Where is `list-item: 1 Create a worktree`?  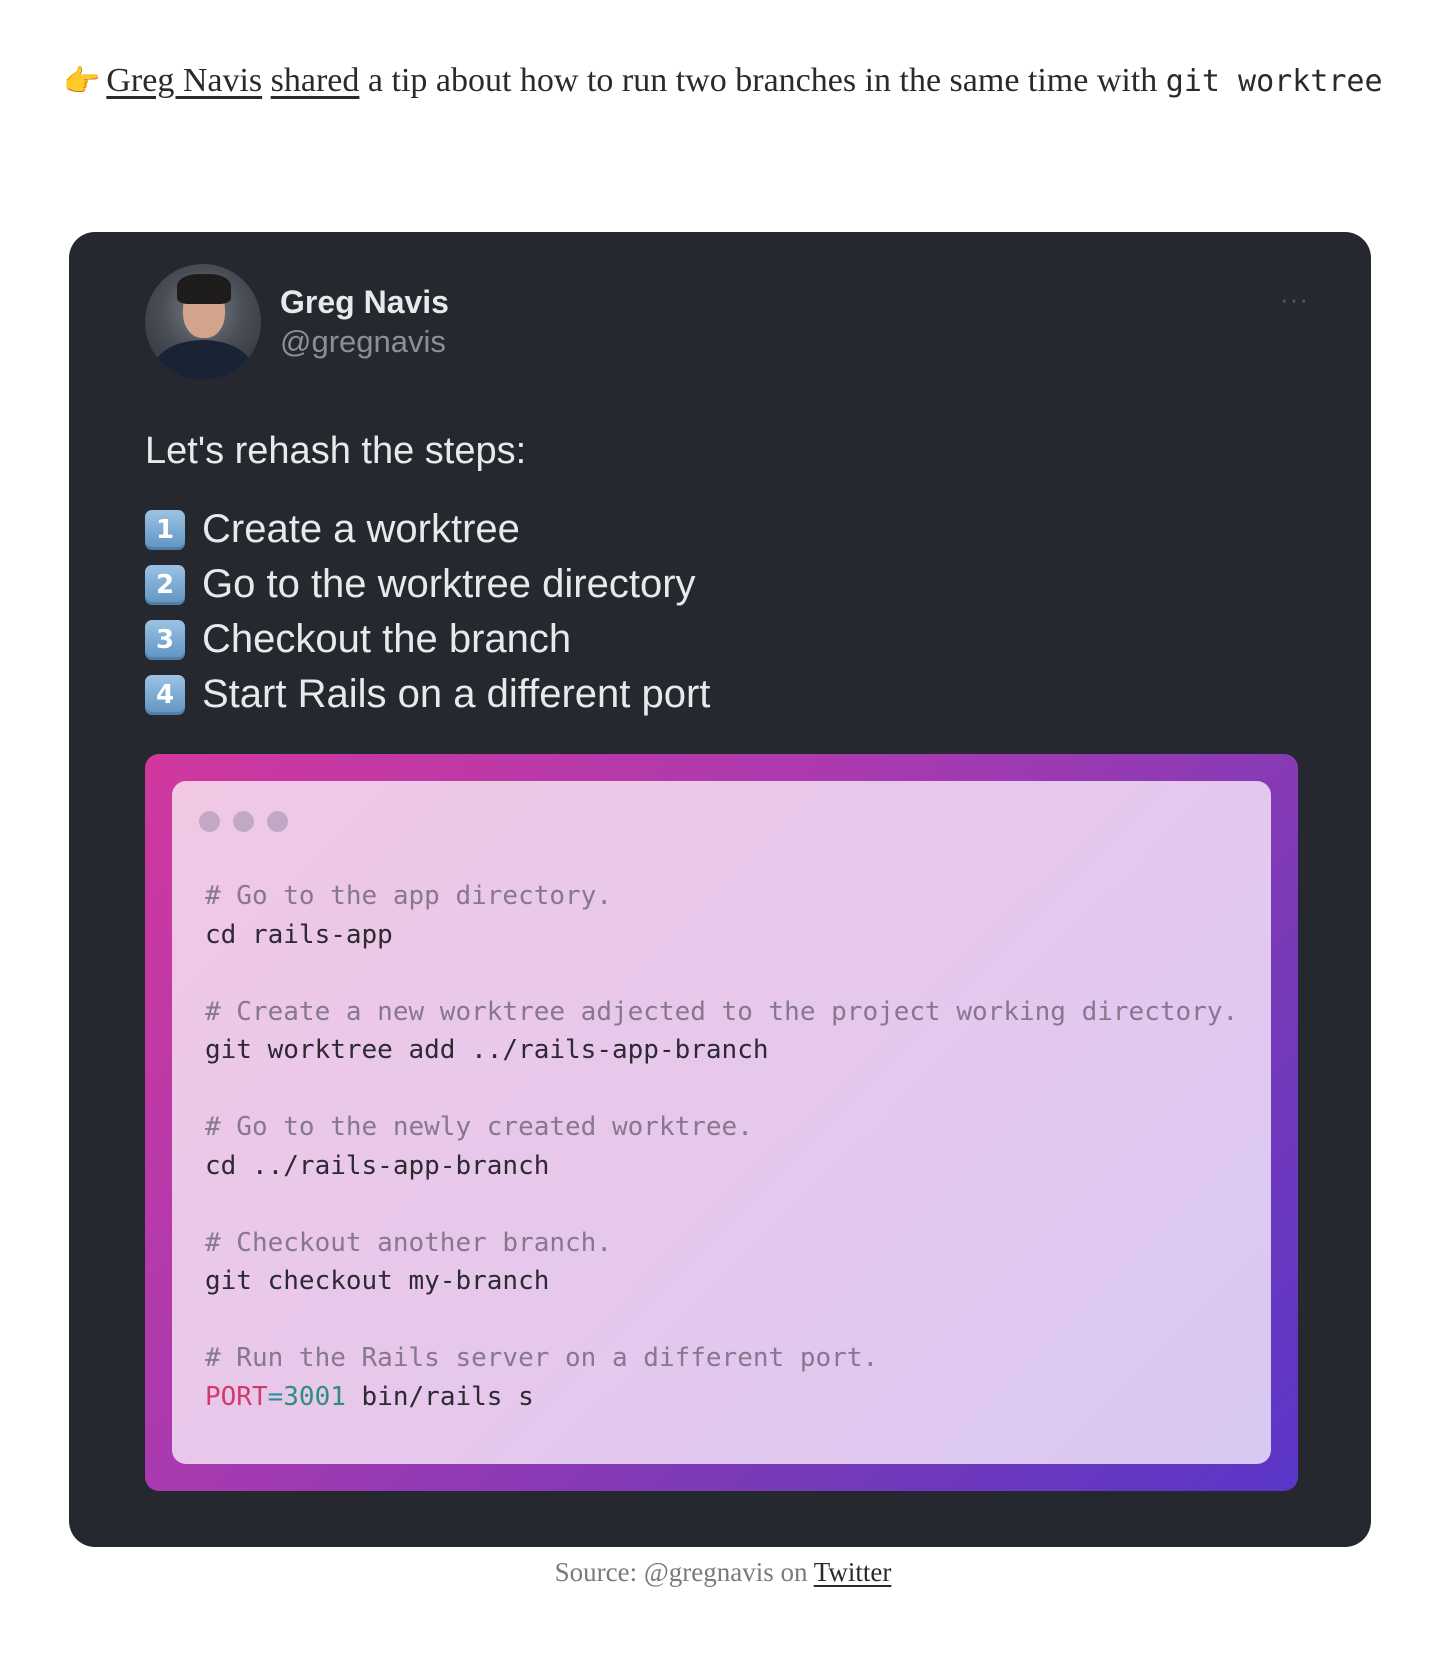 list-item: 1 Create a worktree is located at coordinates (427, 529).